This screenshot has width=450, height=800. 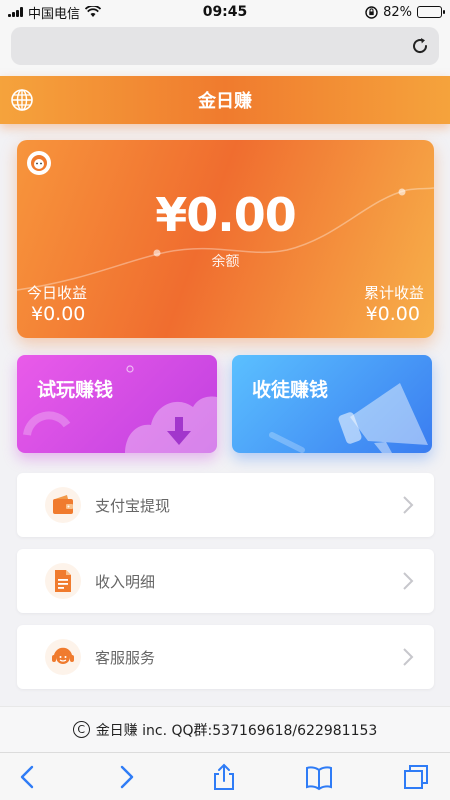 I want to click on carrier-name: 中国电信, so click(x=54, y=14).